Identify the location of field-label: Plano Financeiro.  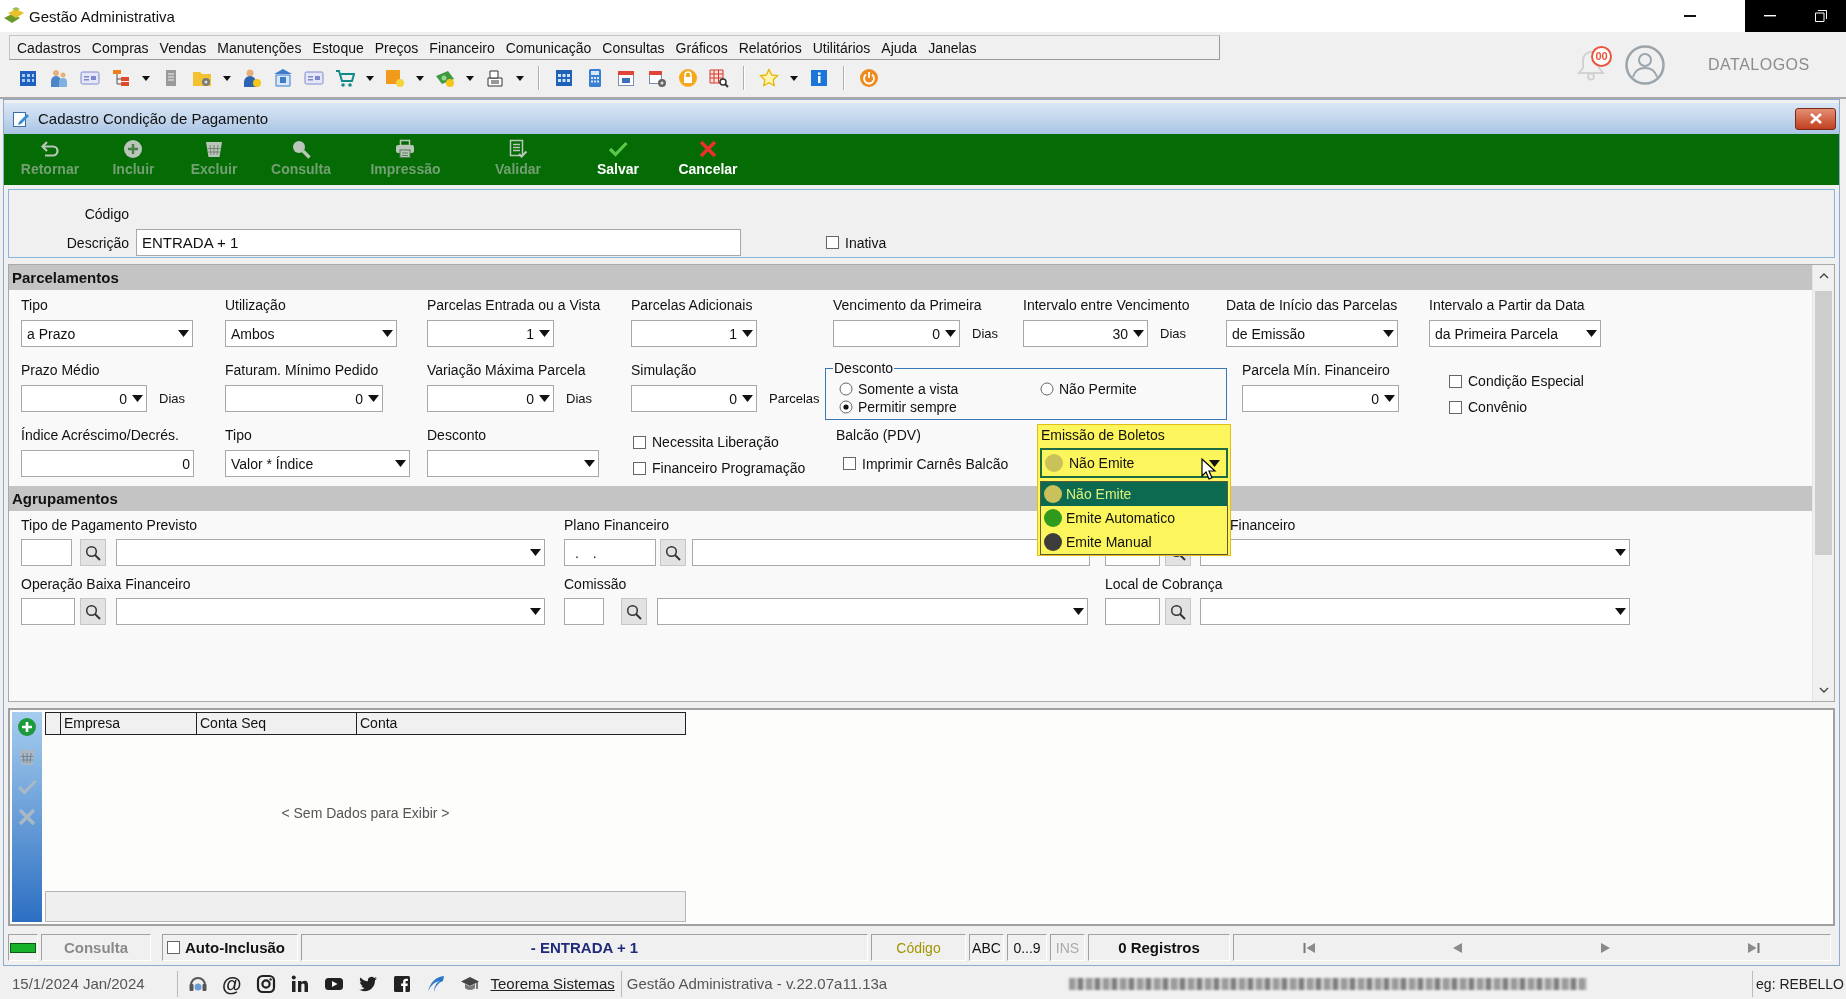
(617, 525).